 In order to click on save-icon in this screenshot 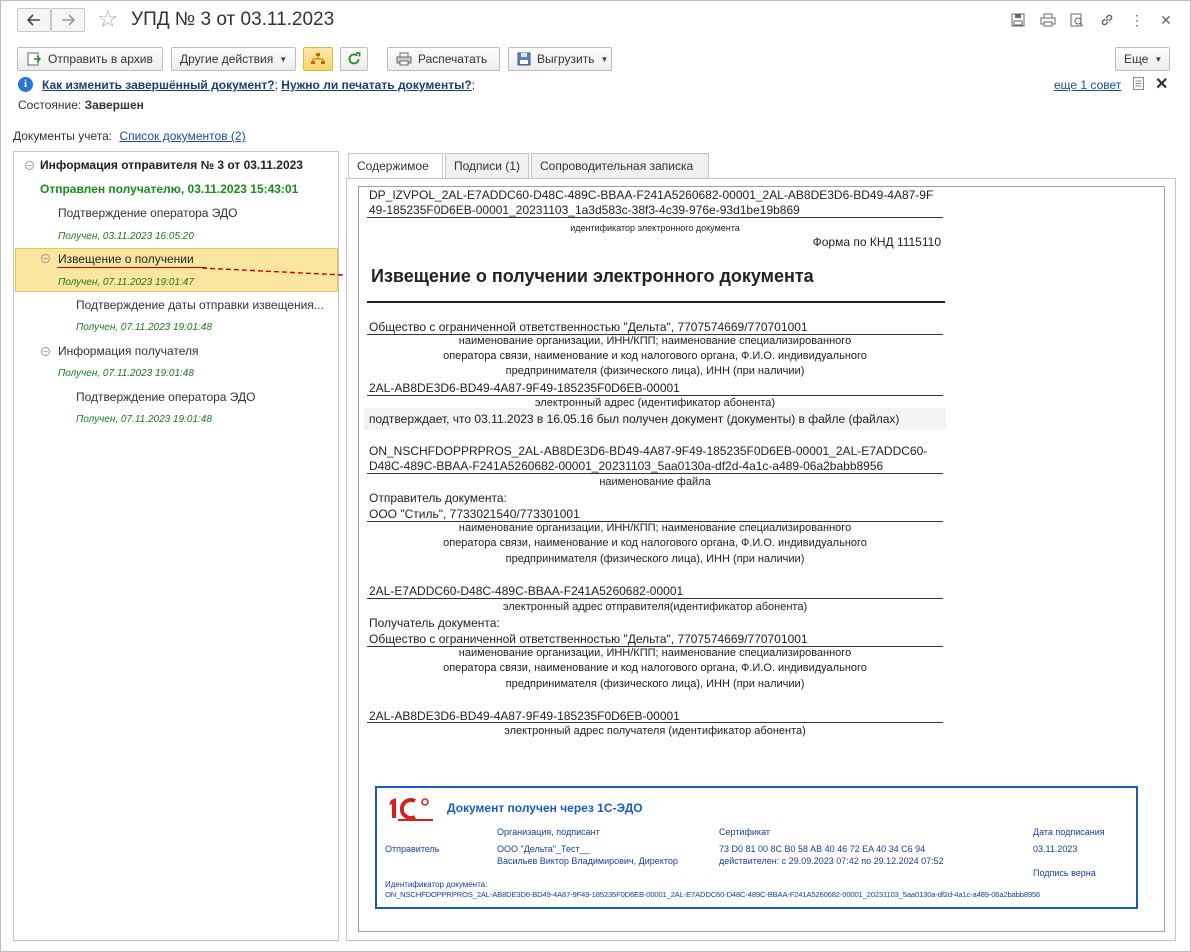, I will do `click(1018, 20)`.